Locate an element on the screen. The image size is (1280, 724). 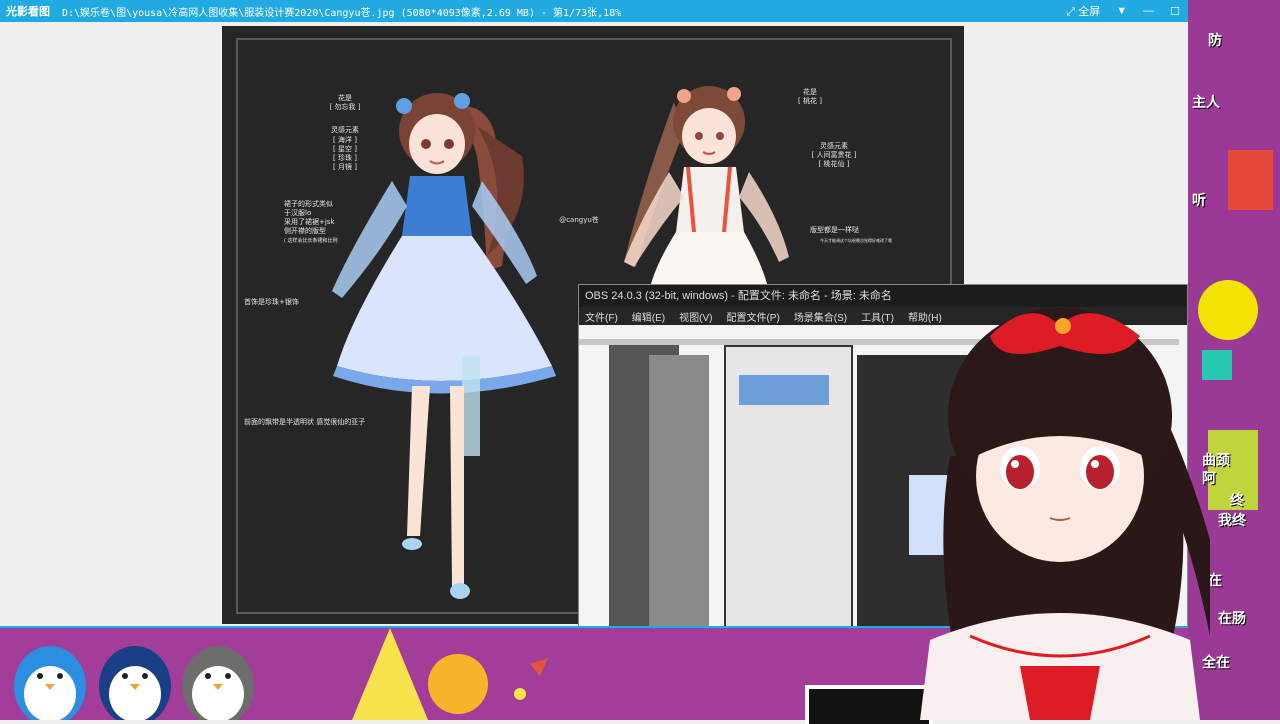
decorative-shapes is located at coordinates (450, 674).